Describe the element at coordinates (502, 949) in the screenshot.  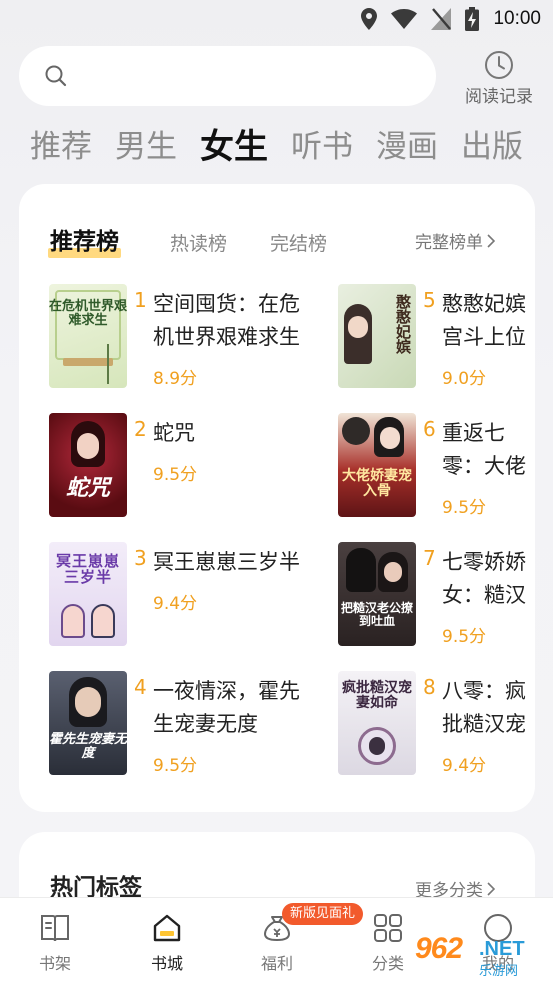
I see `watermark-net: .NET` at that location.